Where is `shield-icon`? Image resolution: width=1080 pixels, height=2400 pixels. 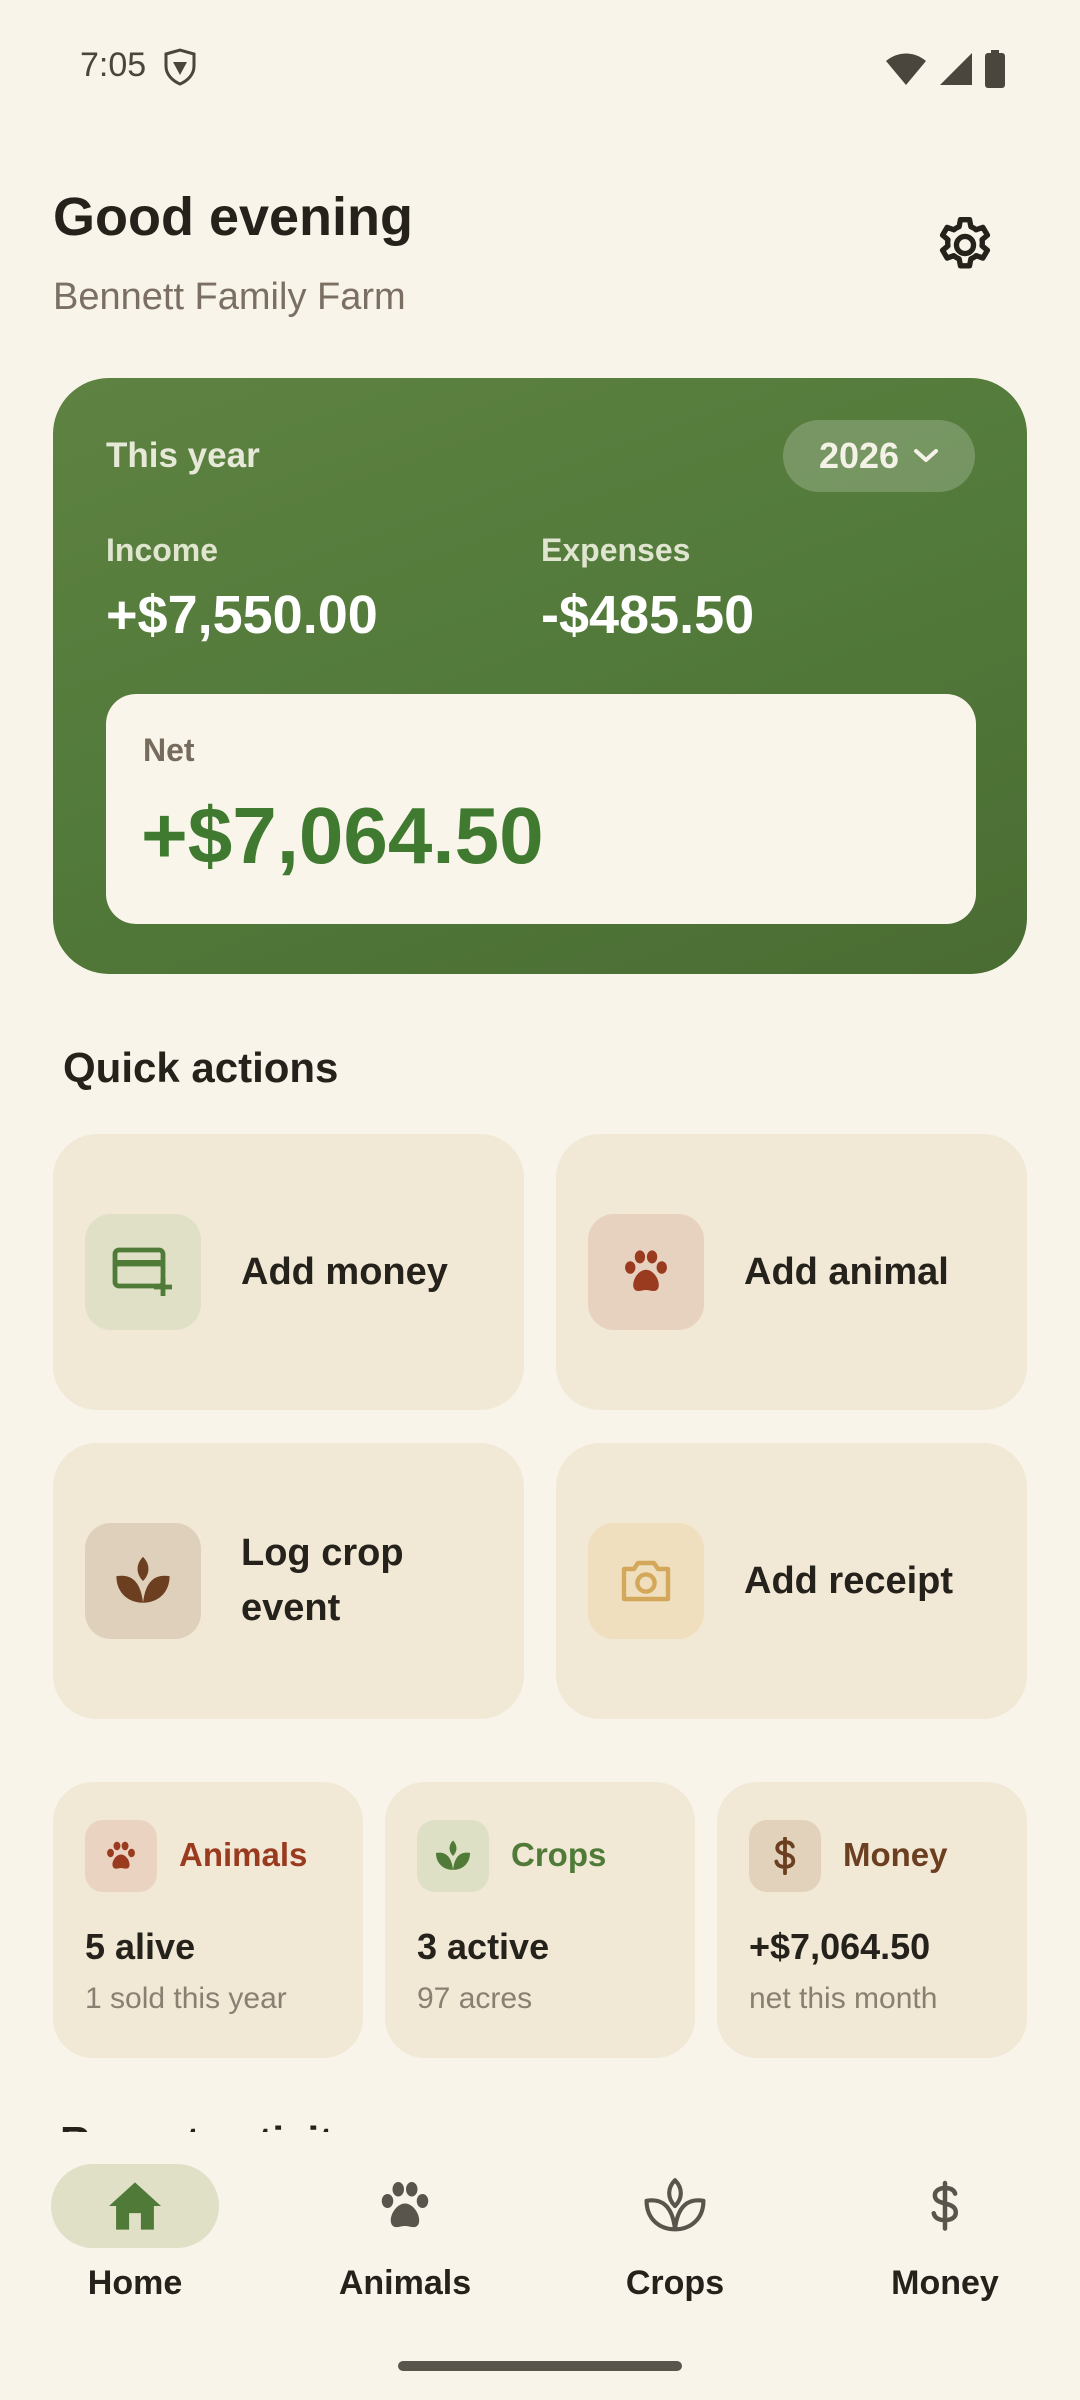
shield-icon is located at coordinates (180, 67).